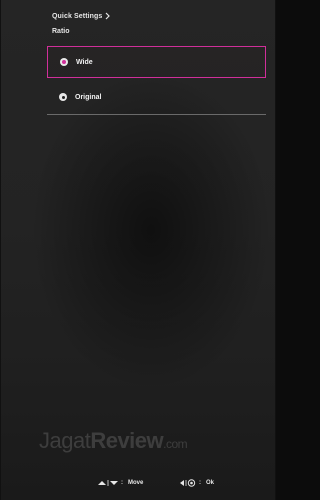 This screenshot has width=320, height=500. What do you see at coordinates (156, 114) in the screenshot?
I see `divider` at bounding box center [156, 114].